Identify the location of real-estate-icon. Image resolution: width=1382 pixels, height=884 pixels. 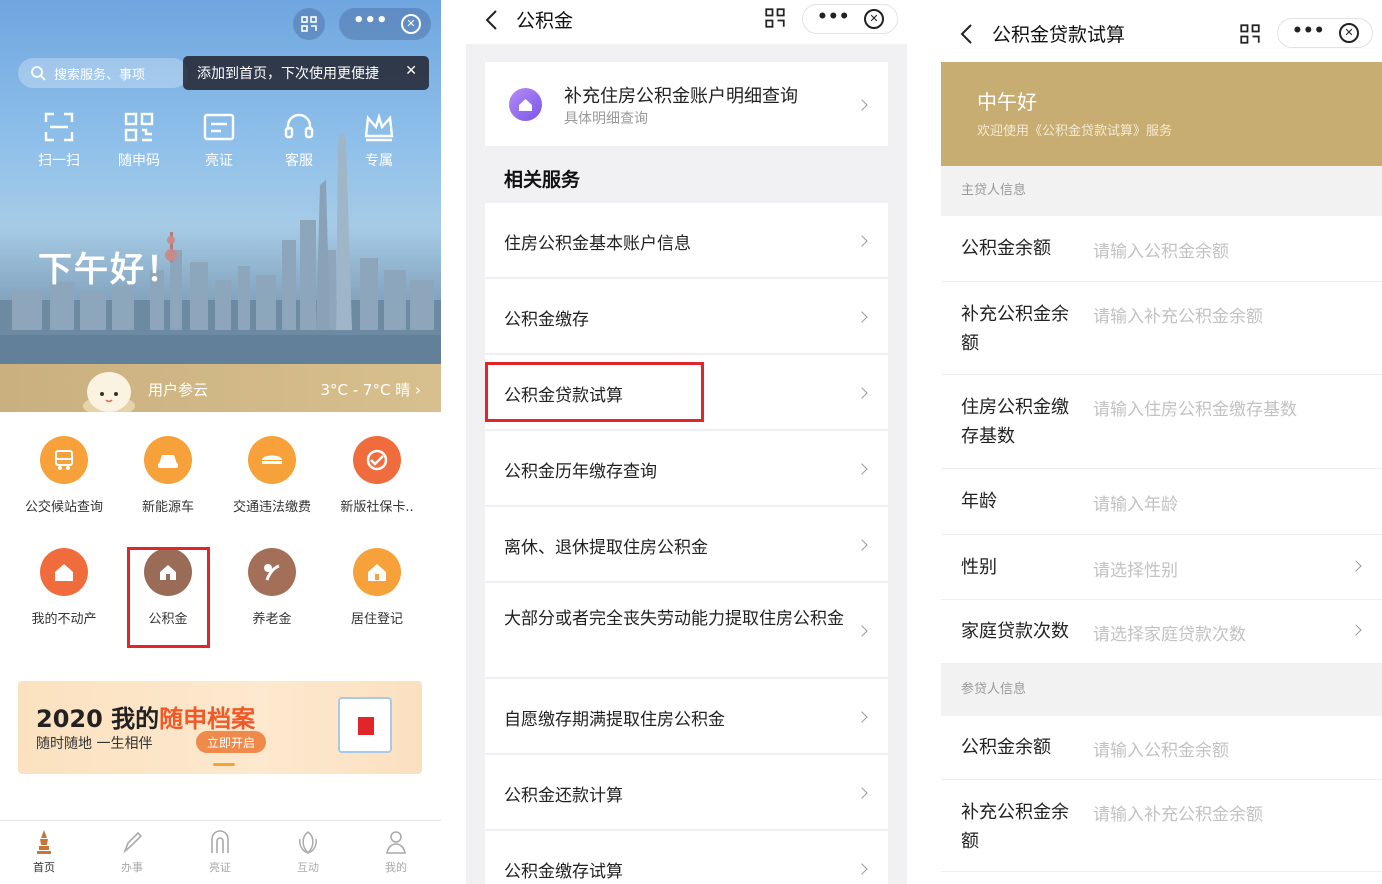
(64, 572).